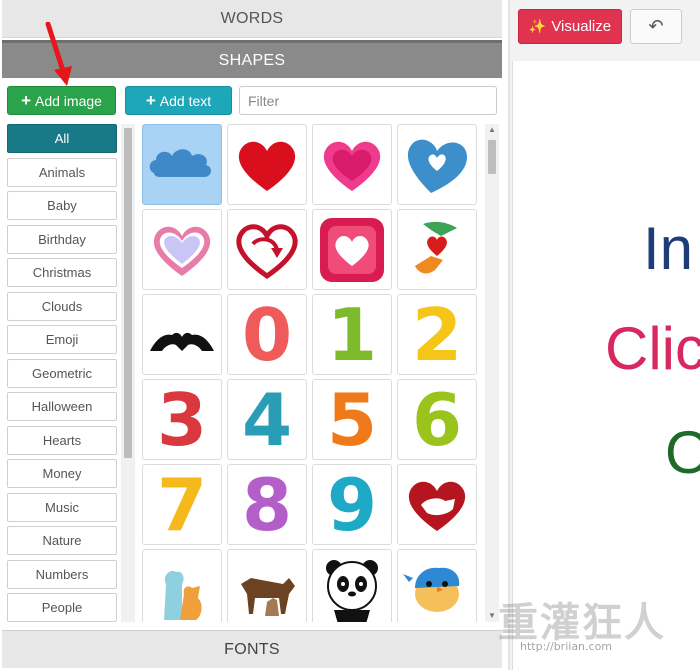 This screenshot has height=670, width=700. I want to click on panda-shape, so click(352, 585).